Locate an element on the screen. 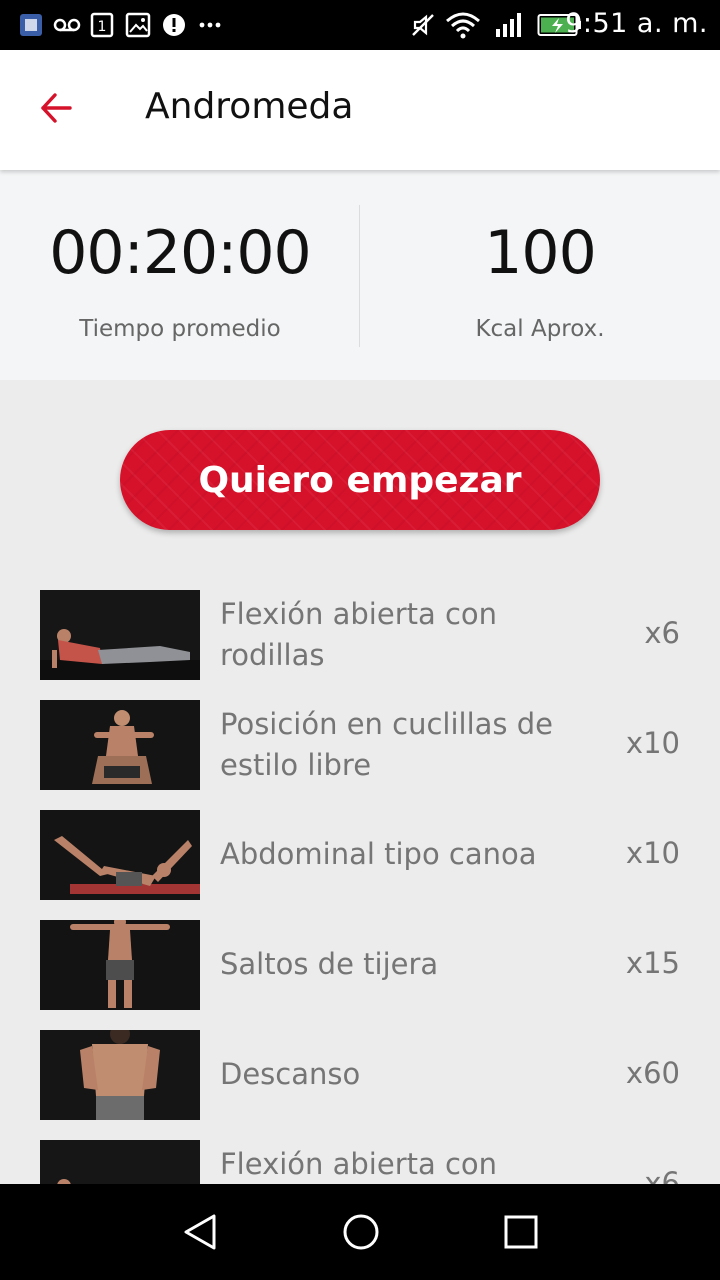 The height and width of the screenshot is (1280, 720). kcal-label: Kcal Aprox. is located at coordinates (540, 329).